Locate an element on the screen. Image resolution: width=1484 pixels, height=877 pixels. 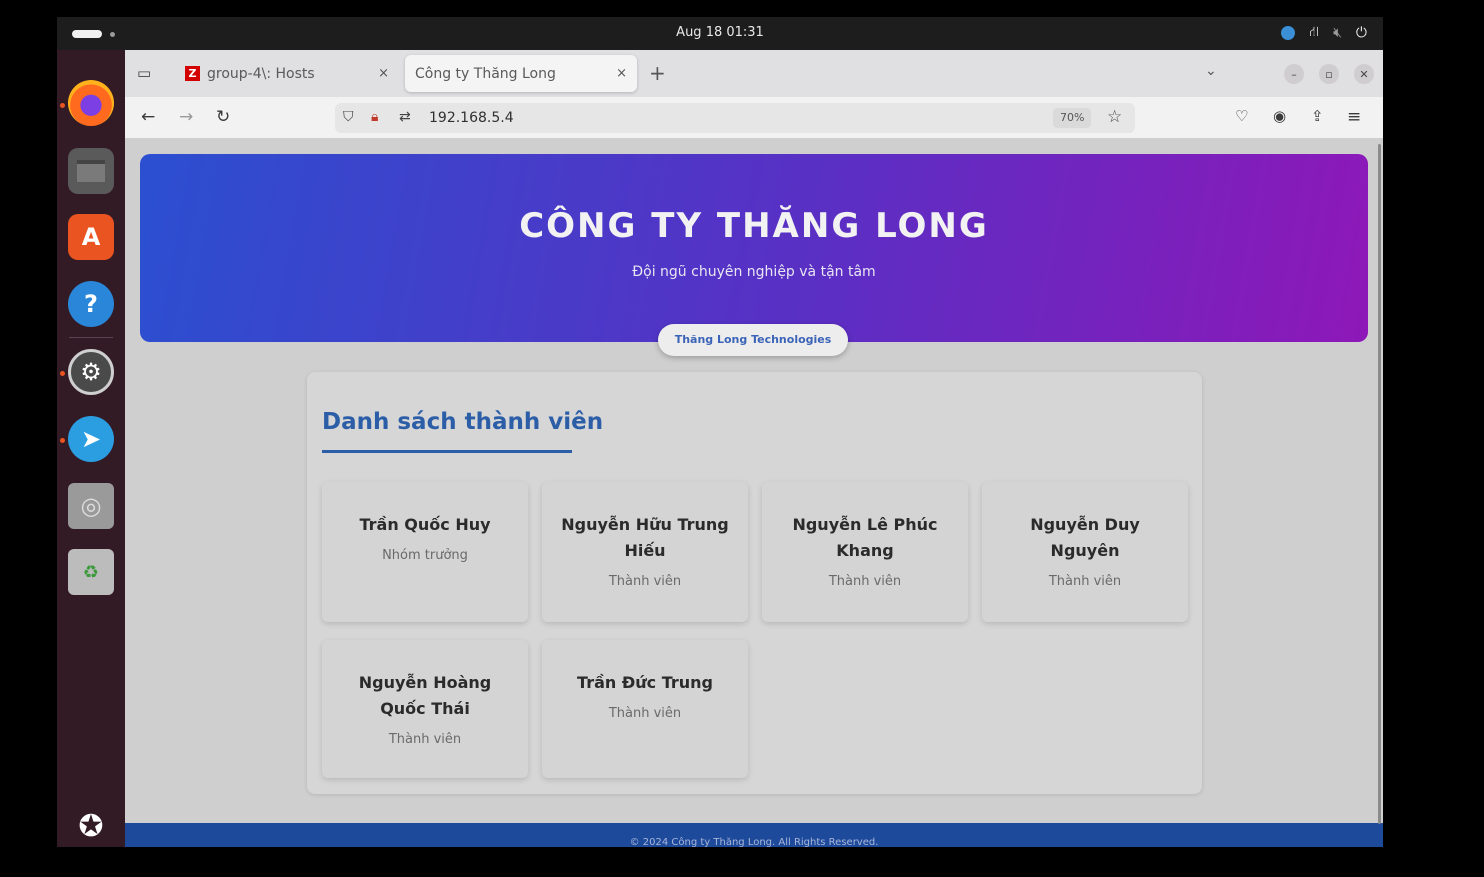
navigation-toolbar: ← → ↻ ⛉ 🔒︎ ⇄ 192.168.5.4 70% ☆ ♡ ◉ ⇪ ≡ is located at coordinates (754, 118).